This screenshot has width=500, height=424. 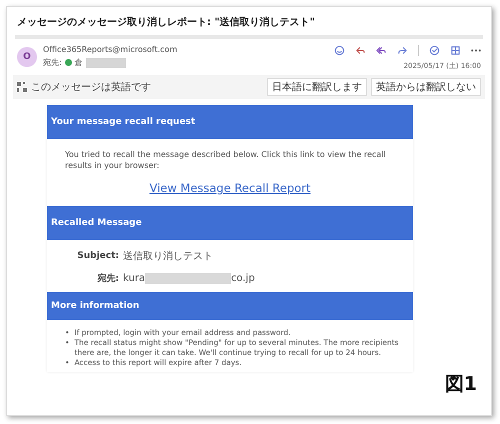 What do you see at coordinates (317, 87) in the screenshot?
I see `translate-button: 日本語に翻訳します` at bounding box center [317, 87].